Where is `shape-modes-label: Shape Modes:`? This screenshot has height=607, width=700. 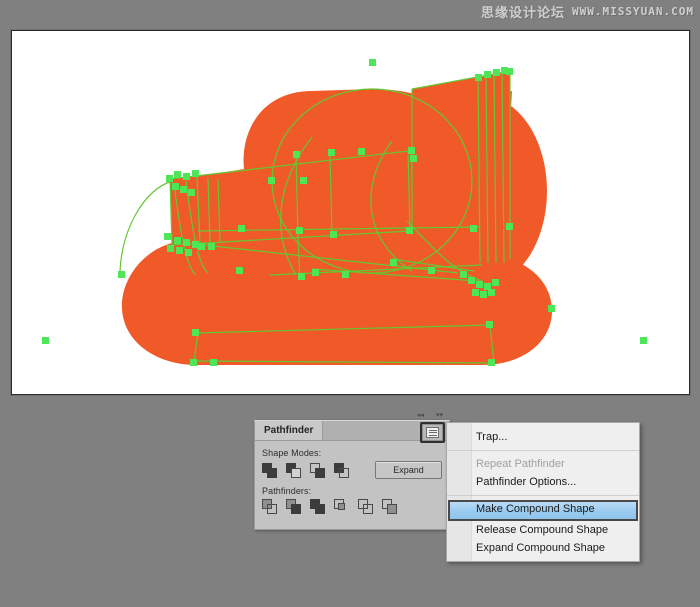
shape-modes-label: Shape Modes: is located at coordinates (292, 453).